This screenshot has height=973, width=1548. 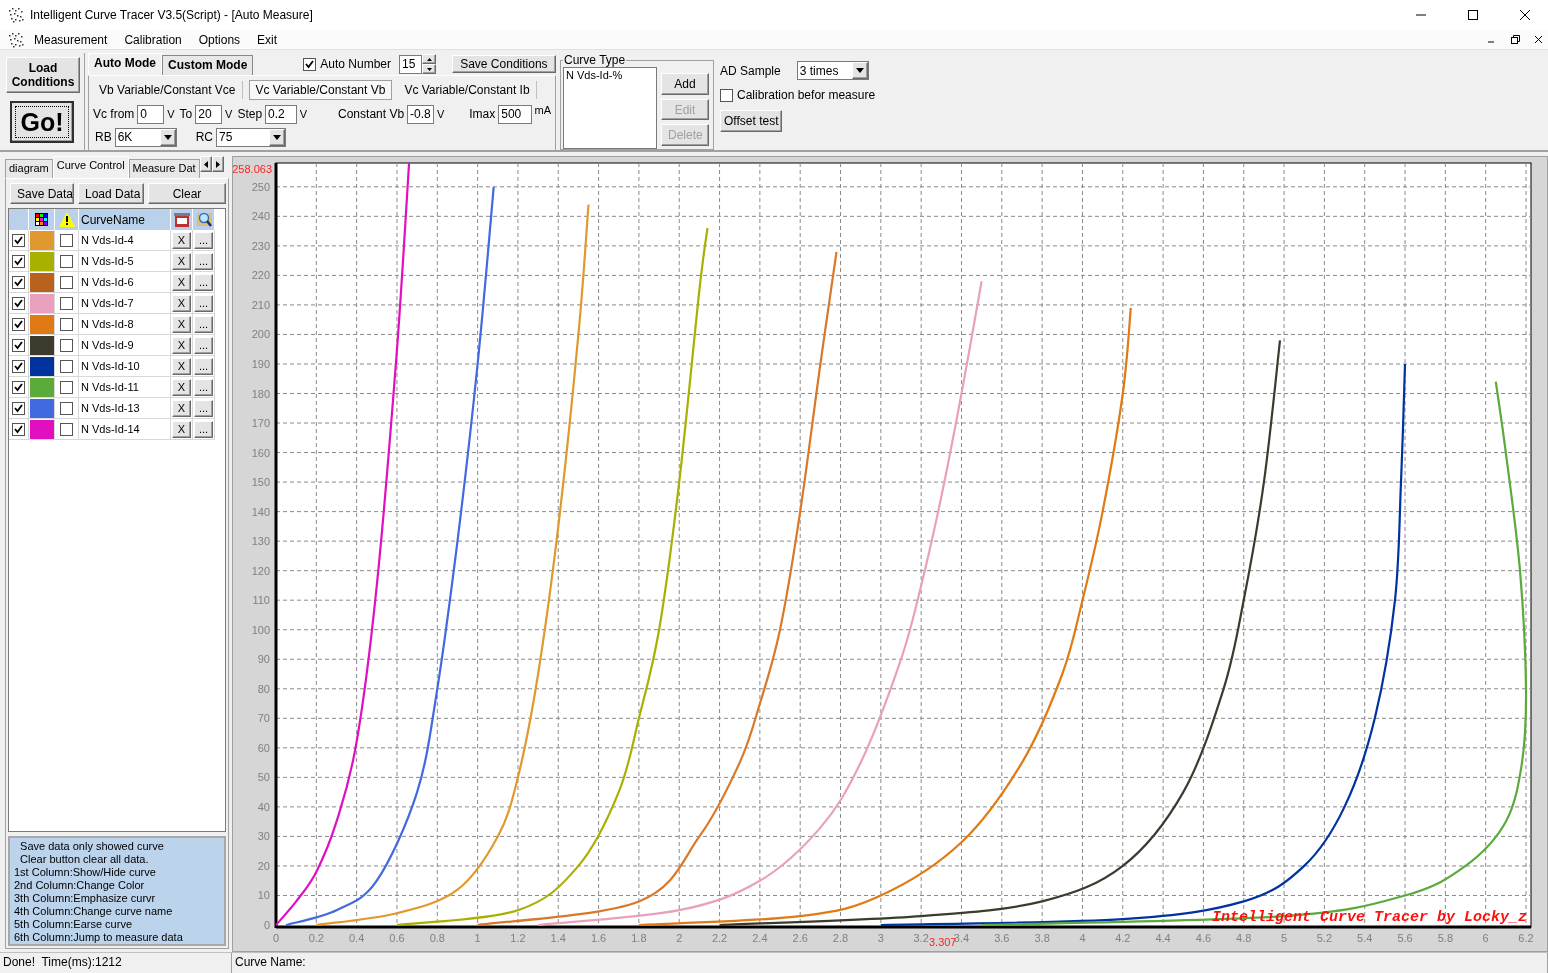 What do you see at coordinates (310, 64) in the screenshot?
I see `auto-number-checkbox` at bounding box center [310, 64].